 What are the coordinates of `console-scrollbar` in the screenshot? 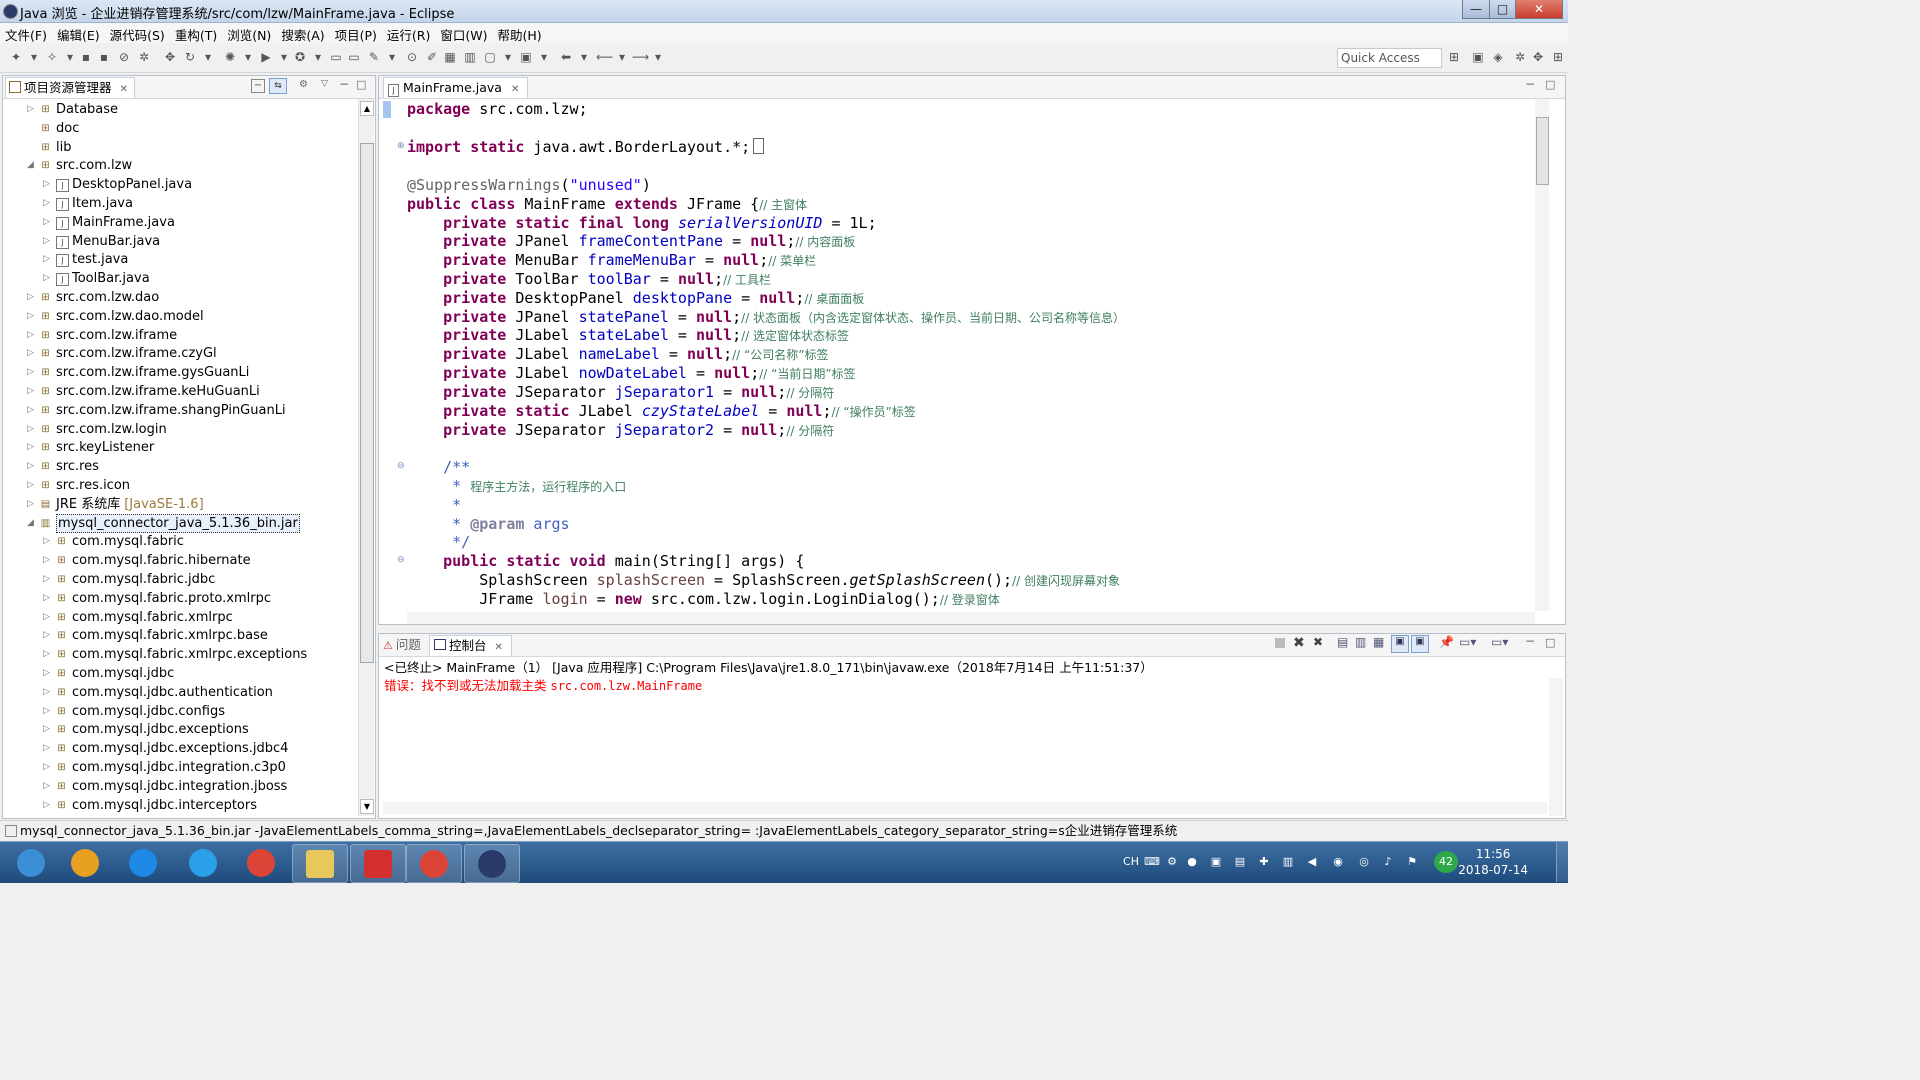 It's located at (1556, 747).